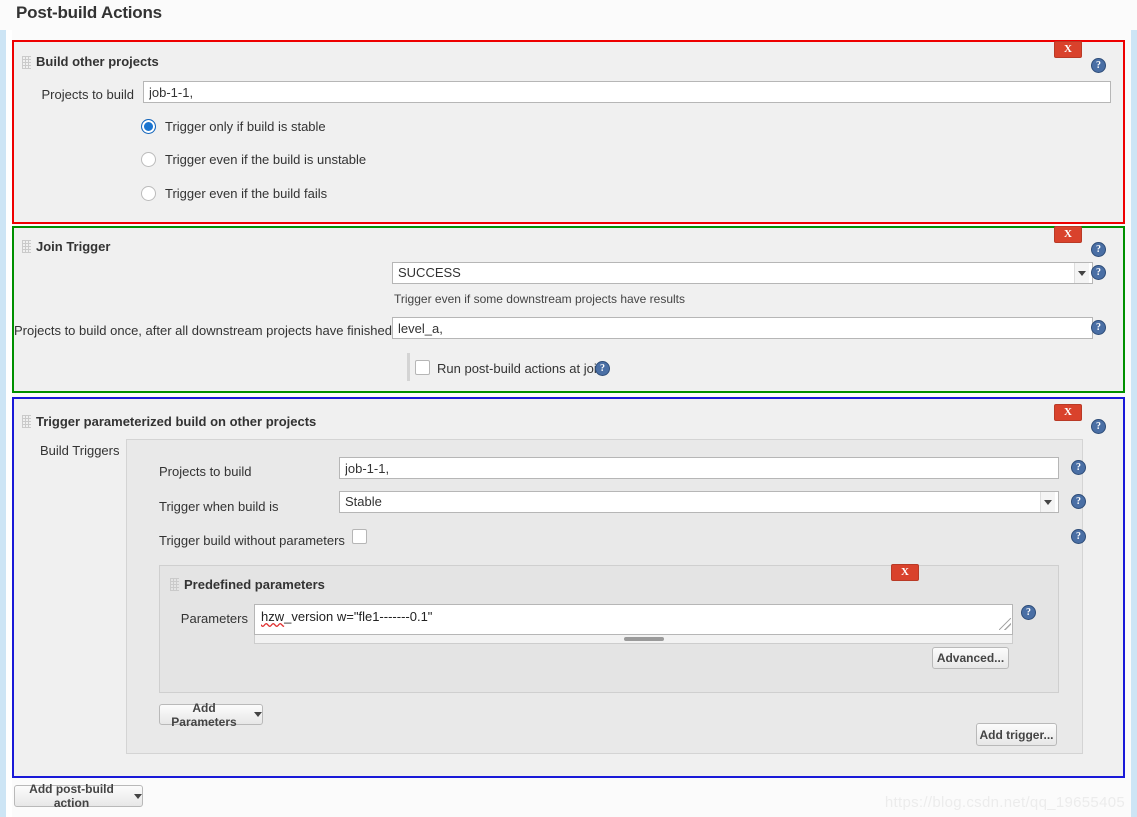  Describe the element at coordinates (273, 616) in the screenshot. I see `parameters-spell-word: hzw` at that location.